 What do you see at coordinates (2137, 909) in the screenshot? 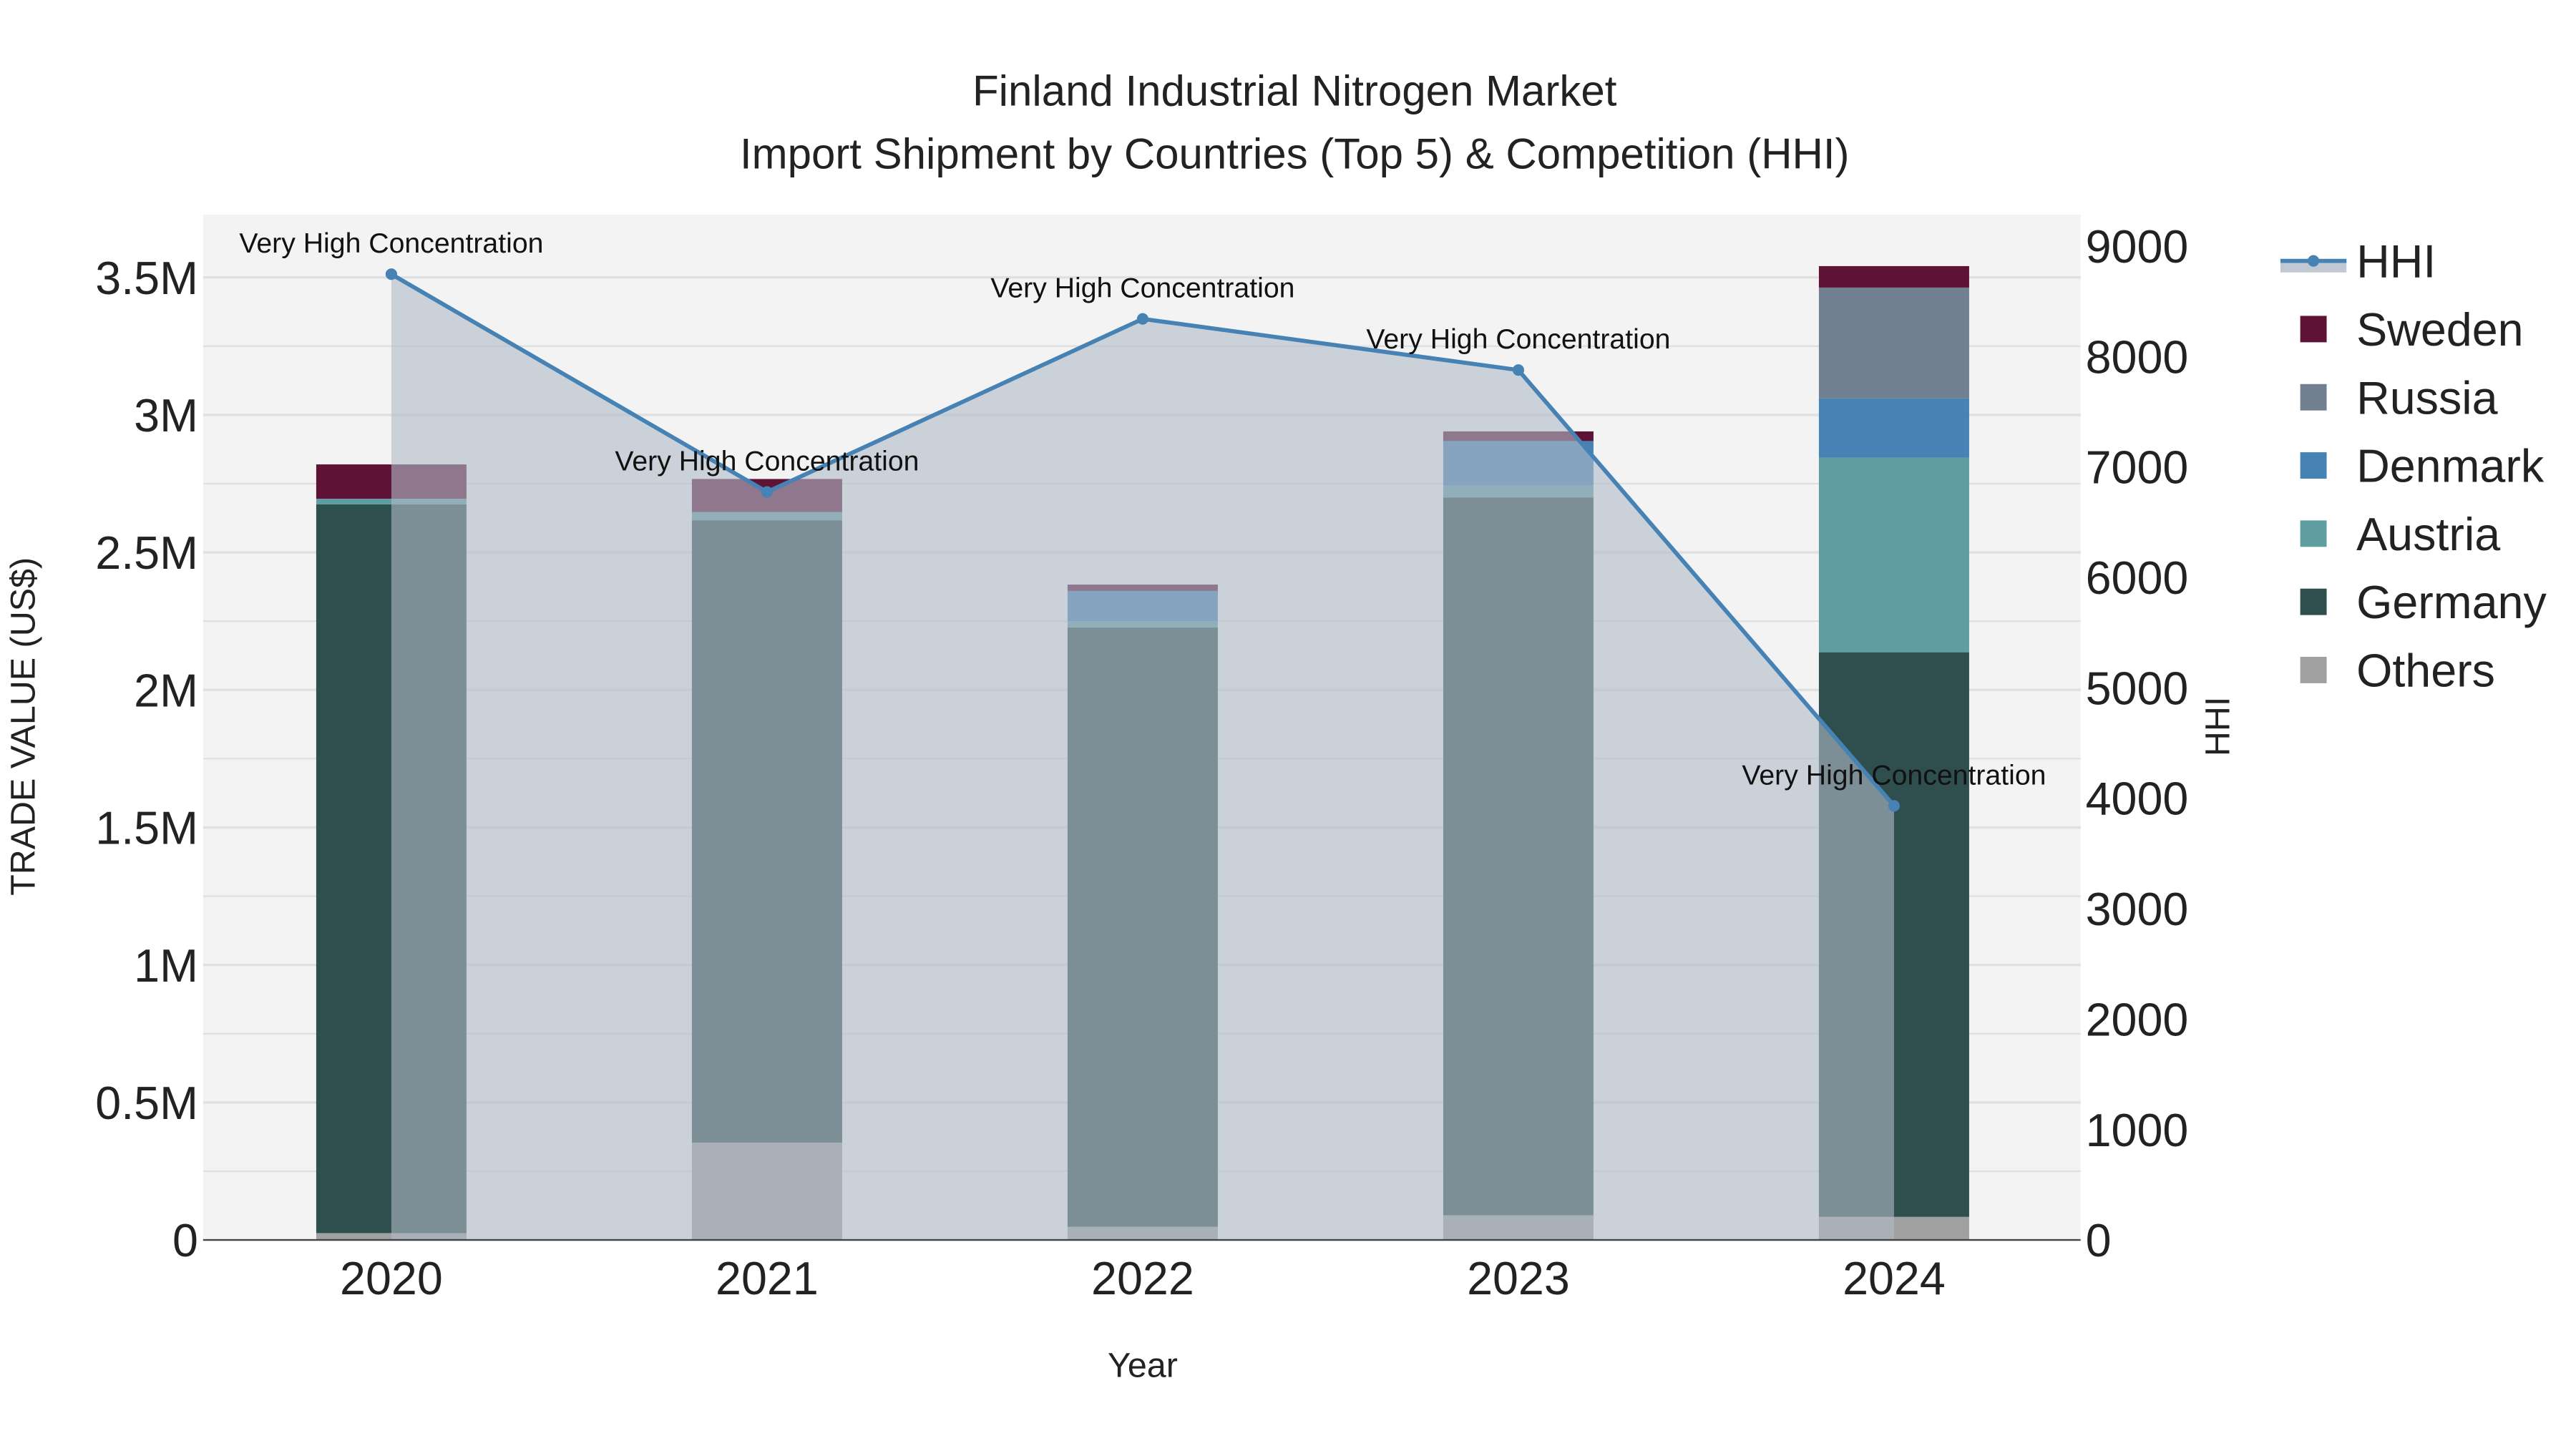
I see `y2-tick-label: 3000` at bounding box center [2137, 909].